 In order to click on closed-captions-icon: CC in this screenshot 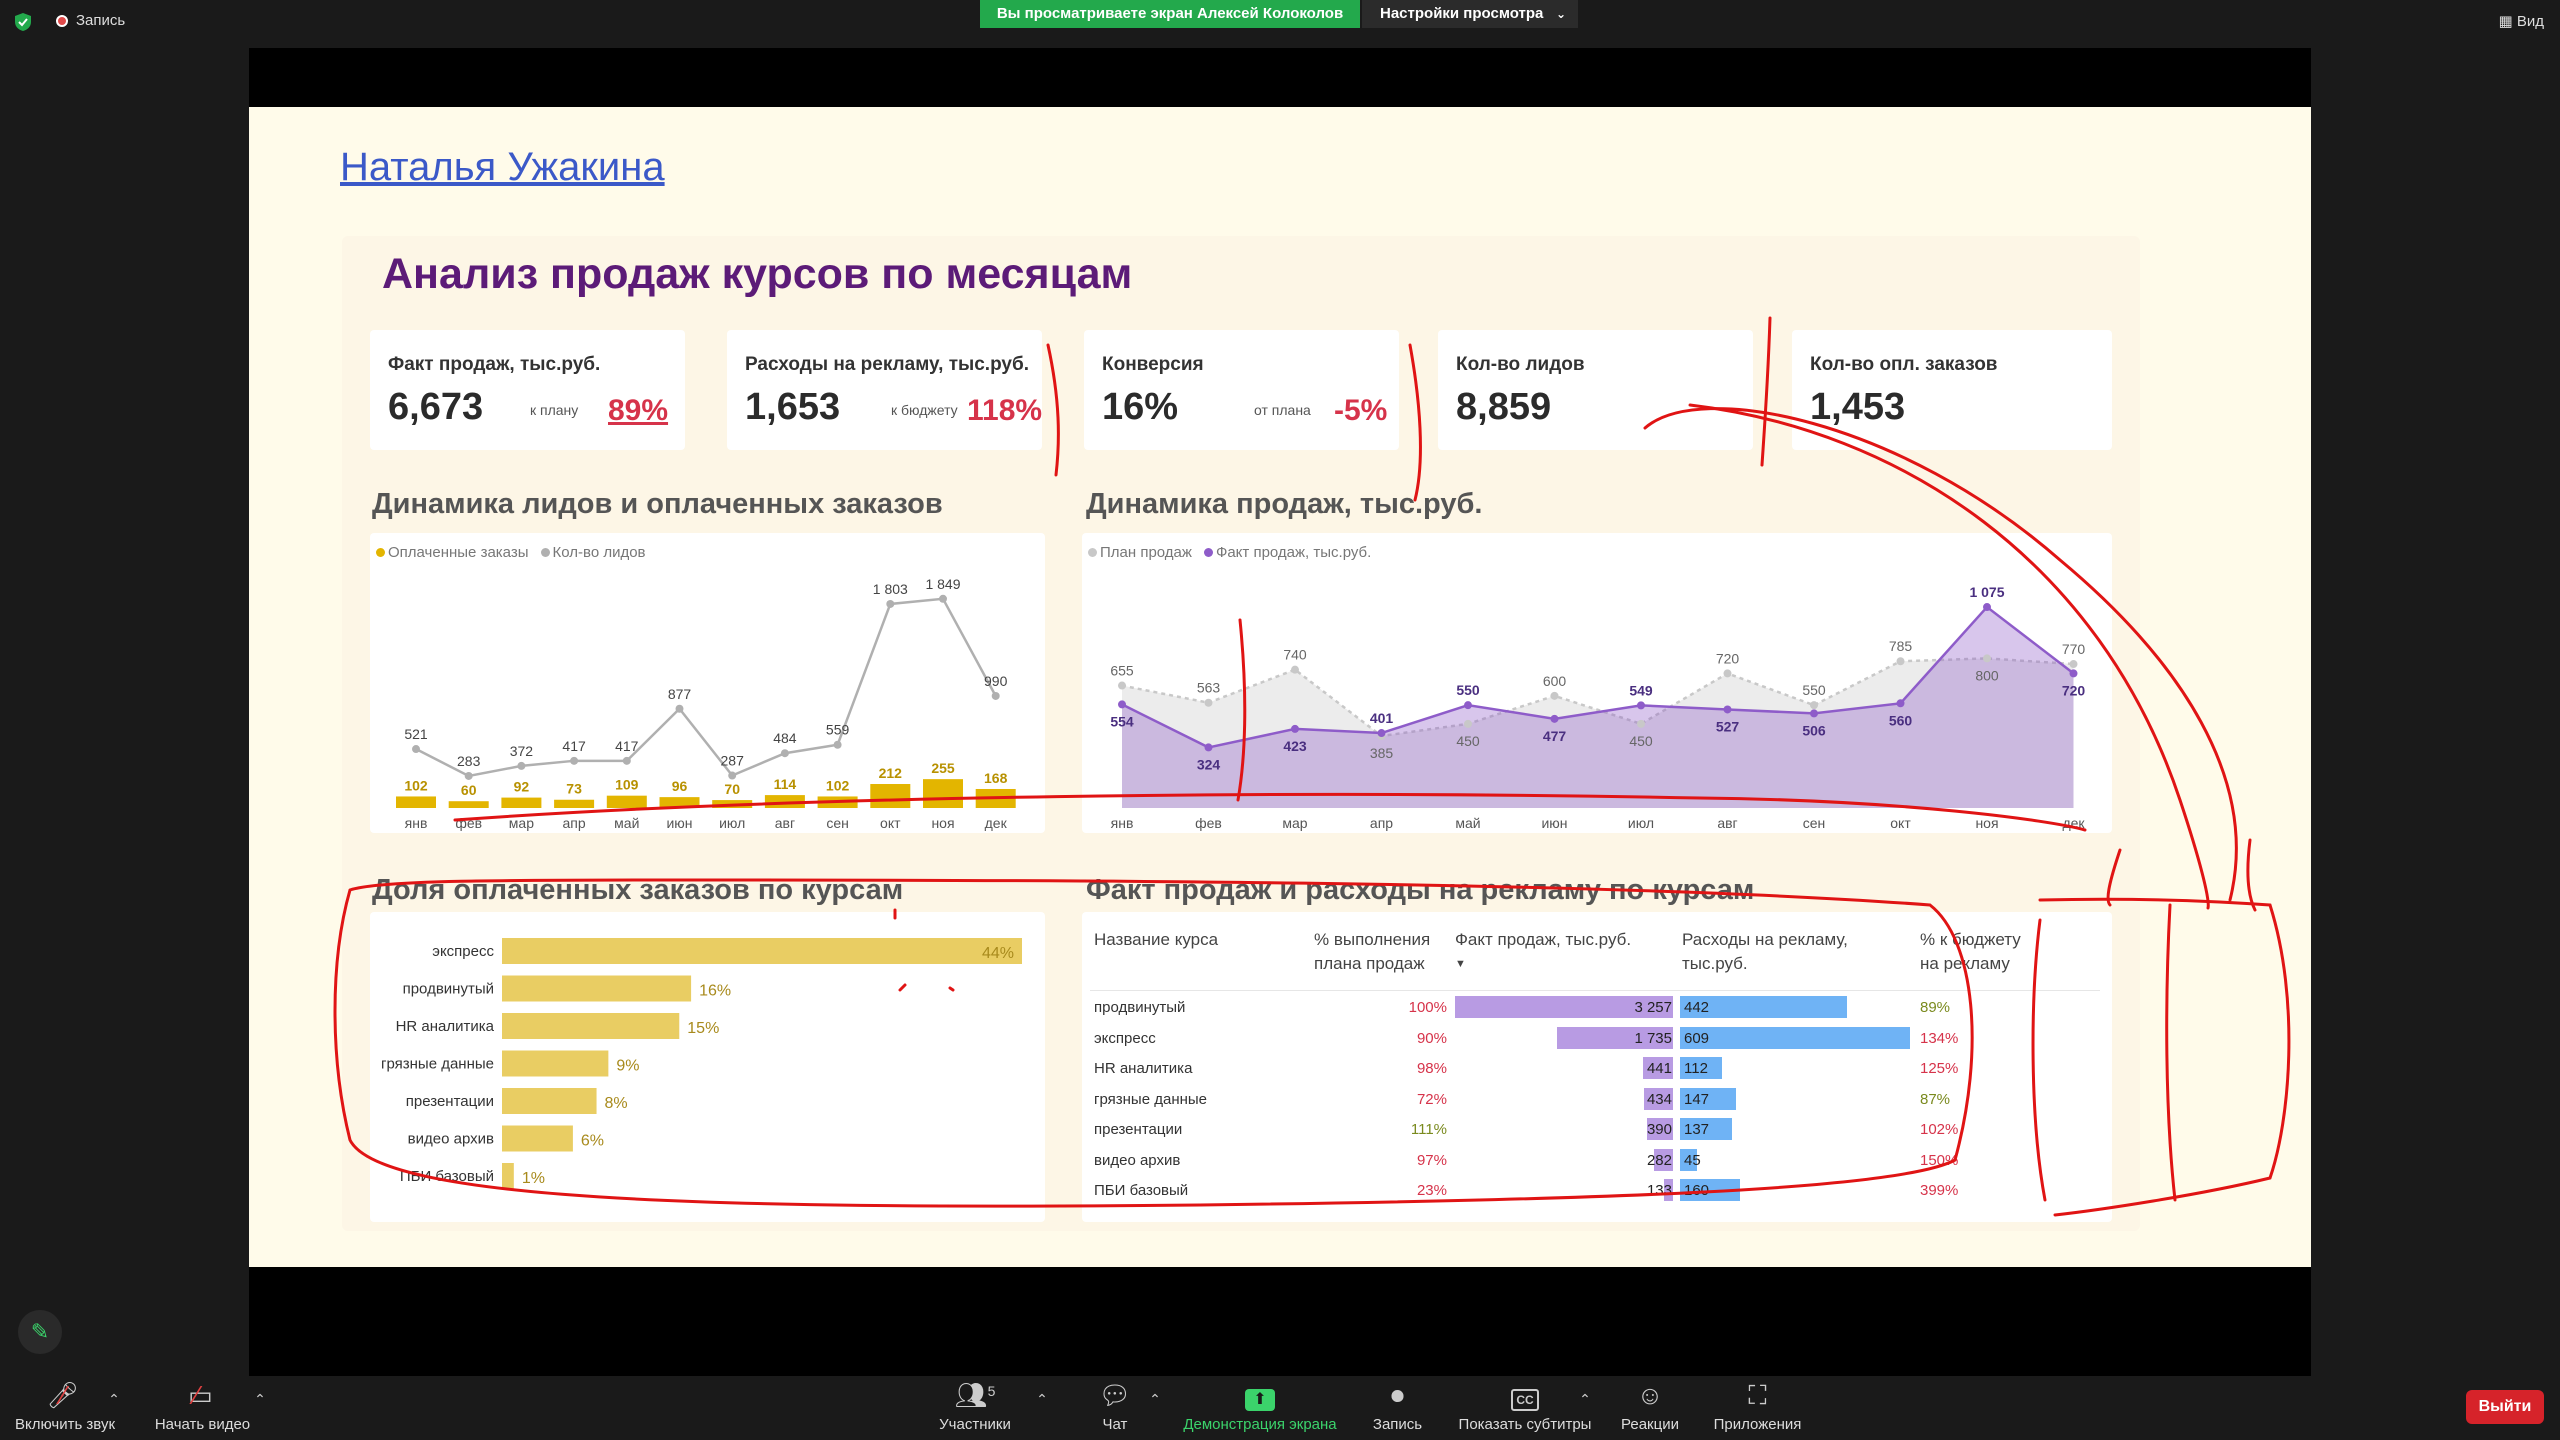, I will do `click(1525, 1395)`.